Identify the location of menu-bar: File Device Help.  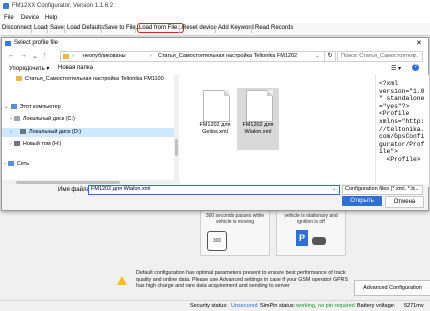
(215, 18).